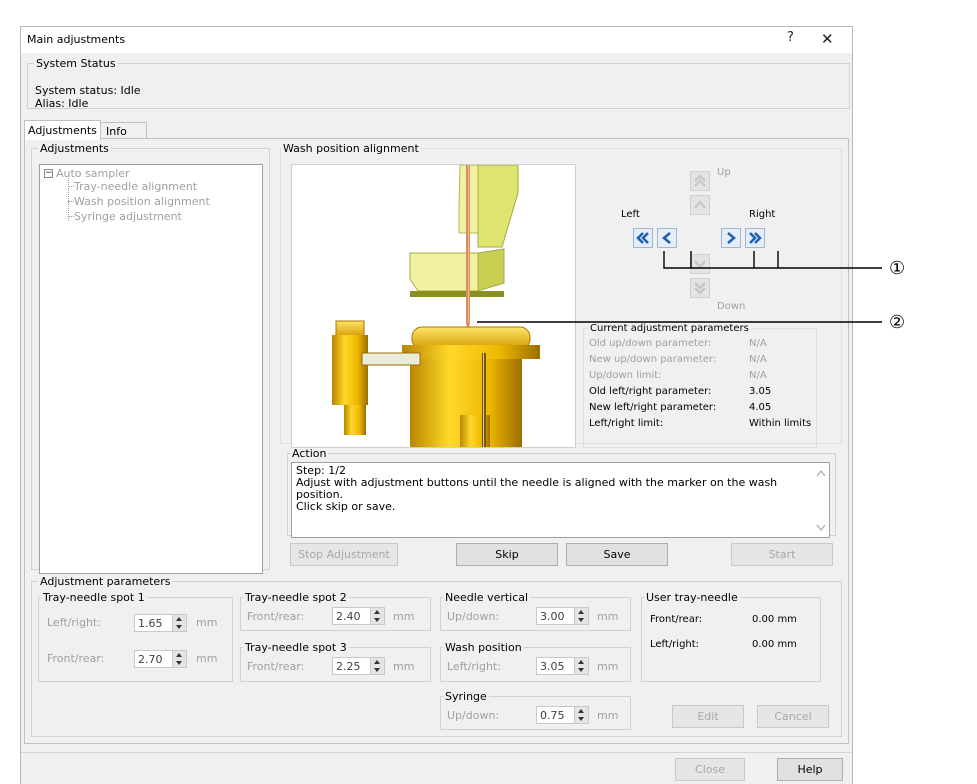 Image resolution: width=977 pixels, height=784 pixels. What do you see at coordinates (897, 322) in the screenshot?
I see `callout-number-2: ②` at bounding box center [897, 322].